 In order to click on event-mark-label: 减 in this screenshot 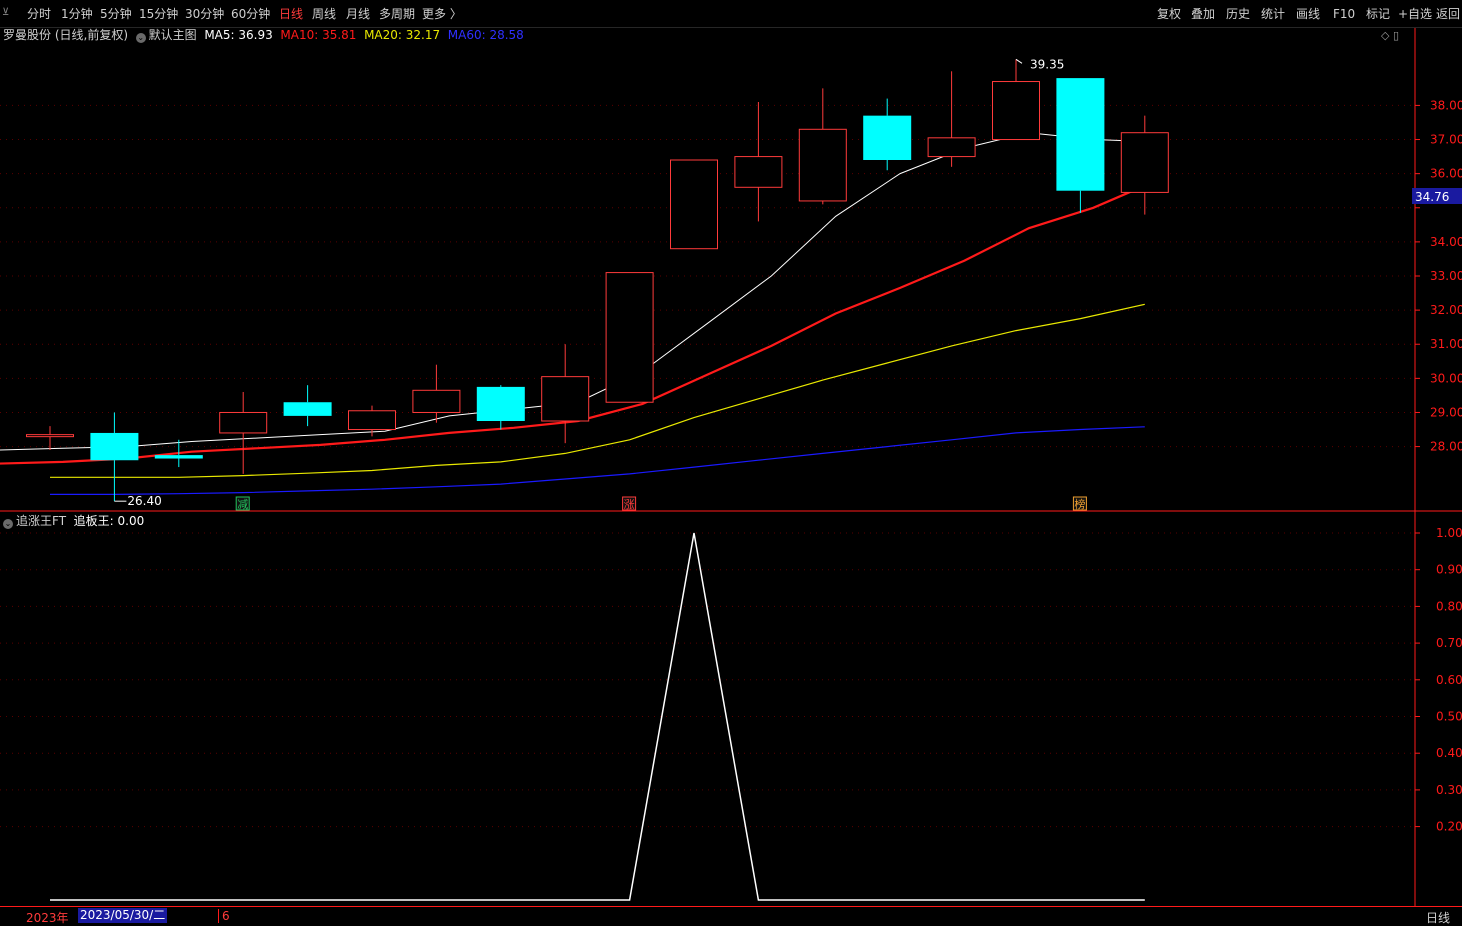, I will do `click(242, 504)`.